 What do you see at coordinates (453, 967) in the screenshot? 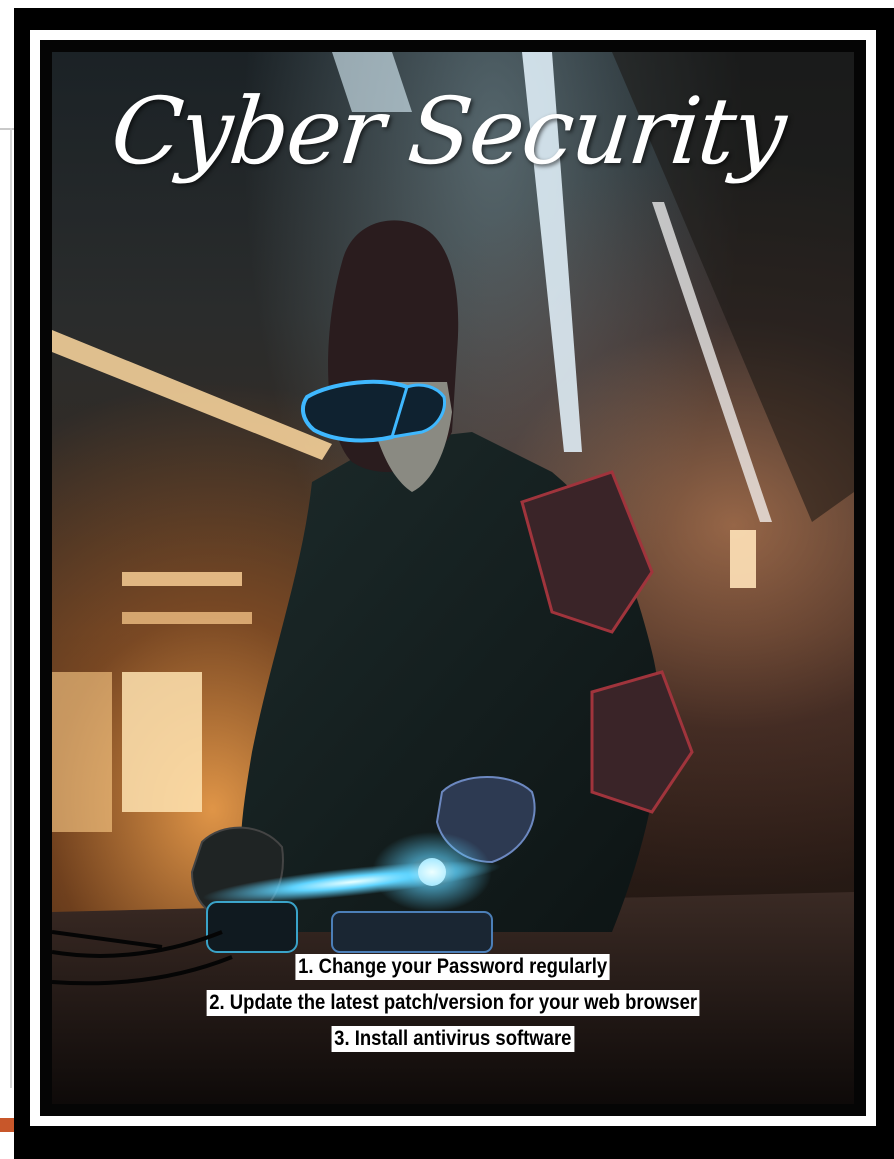
I see `tip-1: 1. Change your Password regularly` at bounding box center [453, 967].